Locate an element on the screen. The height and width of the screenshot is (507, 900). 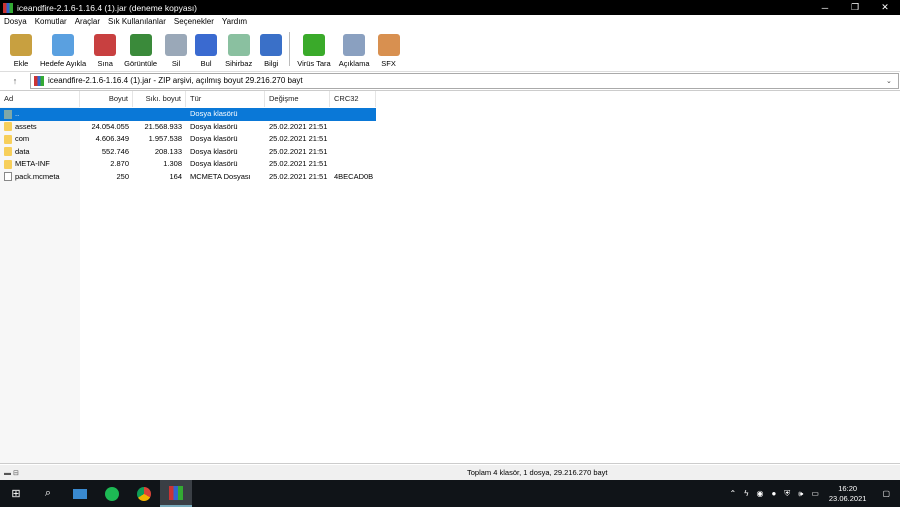
column-header-name: Ad is located at coordinates (40, 99).